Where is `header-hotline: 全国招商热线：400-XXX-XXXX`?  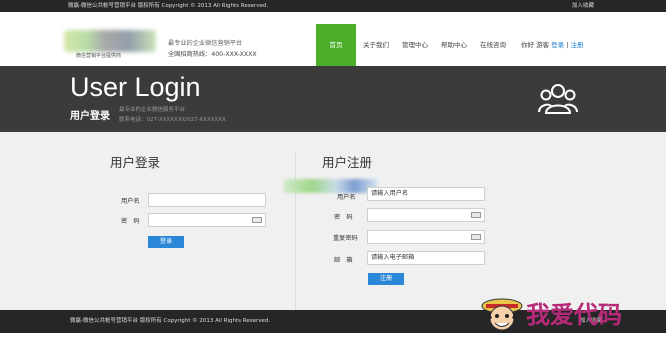 header-hotline: 全国招商热线：400-XXX-XXXX is located at coordinates (212, 54).